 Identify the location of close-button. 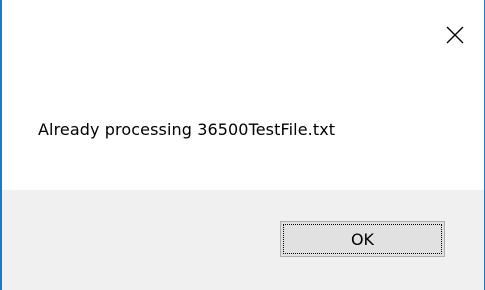
(455, 35).